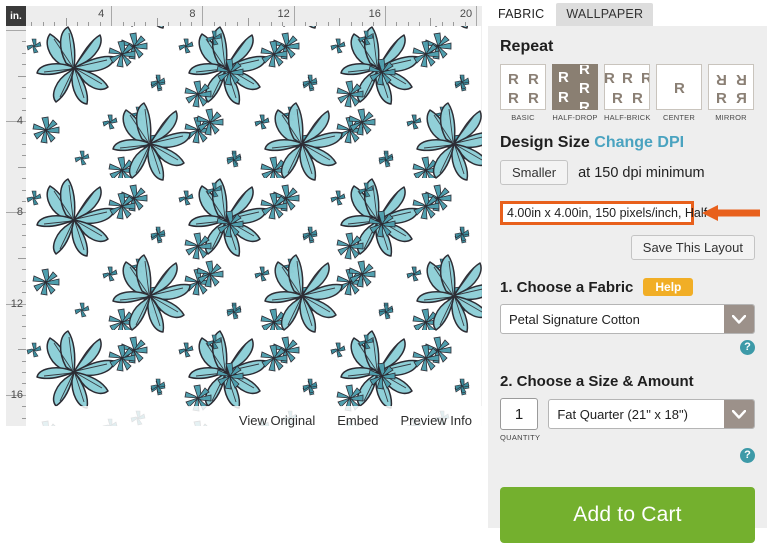 This screenshot has width=767, height=543. What do you see at coordinates (575, 117) in the screenshot?
I see `repeat-label-half-drop: HALF-DROP` at bounding box center [575, 117].